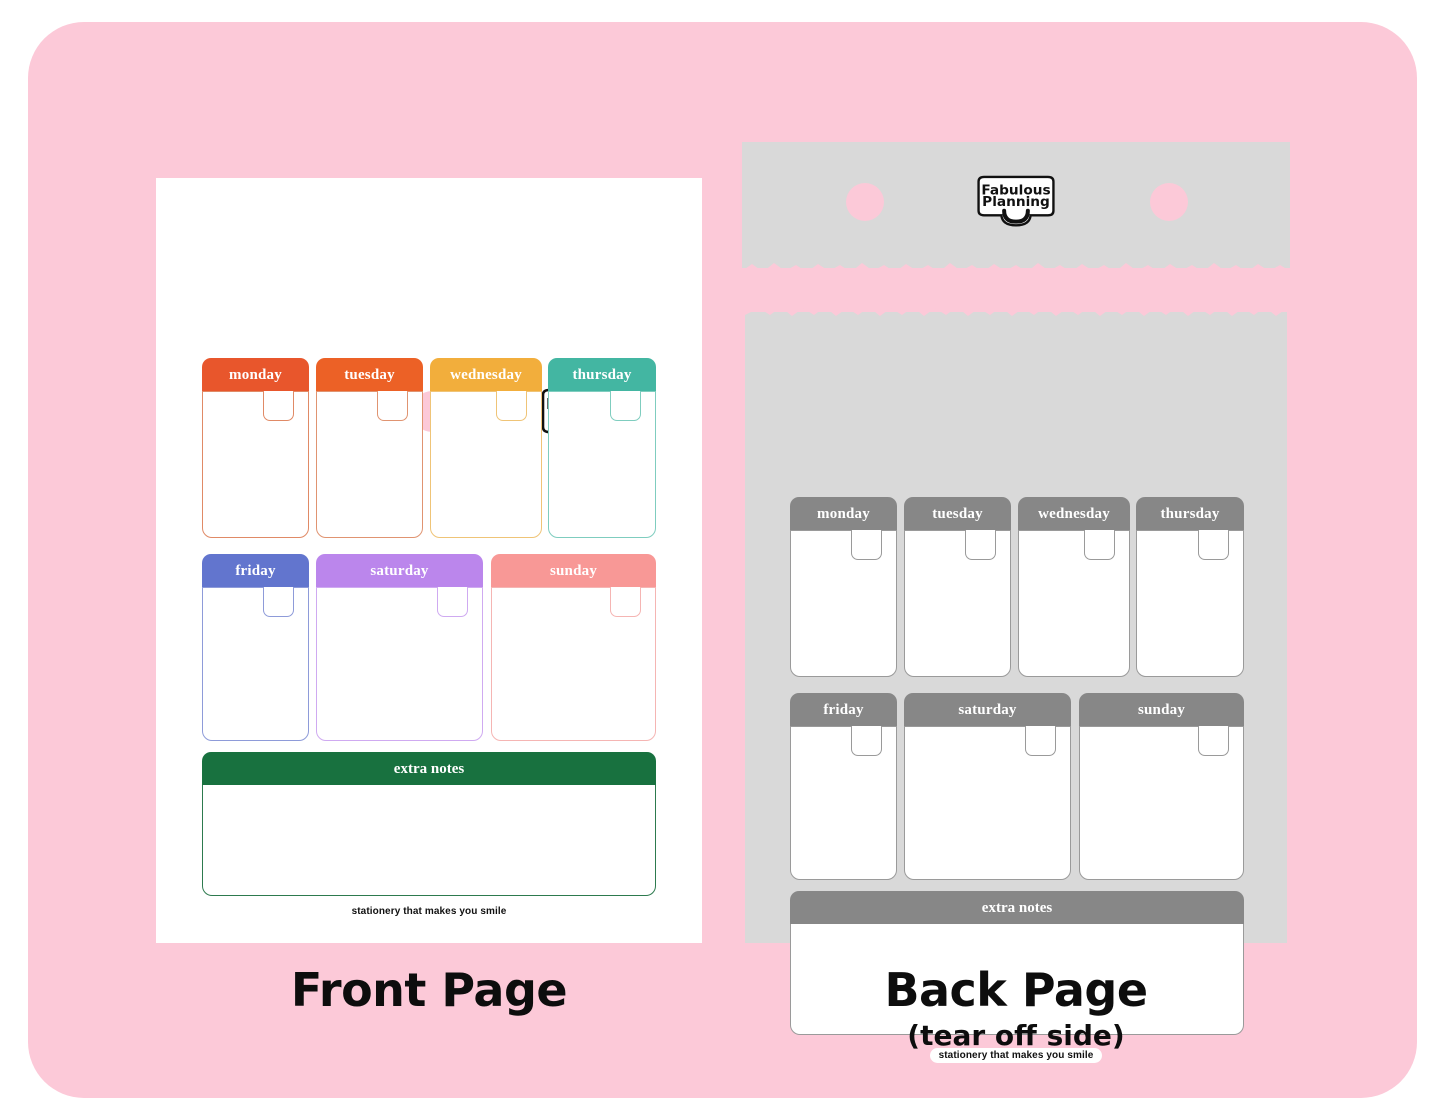 The width and height of the screenshot is (1445, 1120). I want to click on back-caption-text: Back Page, so click(1016, 990).